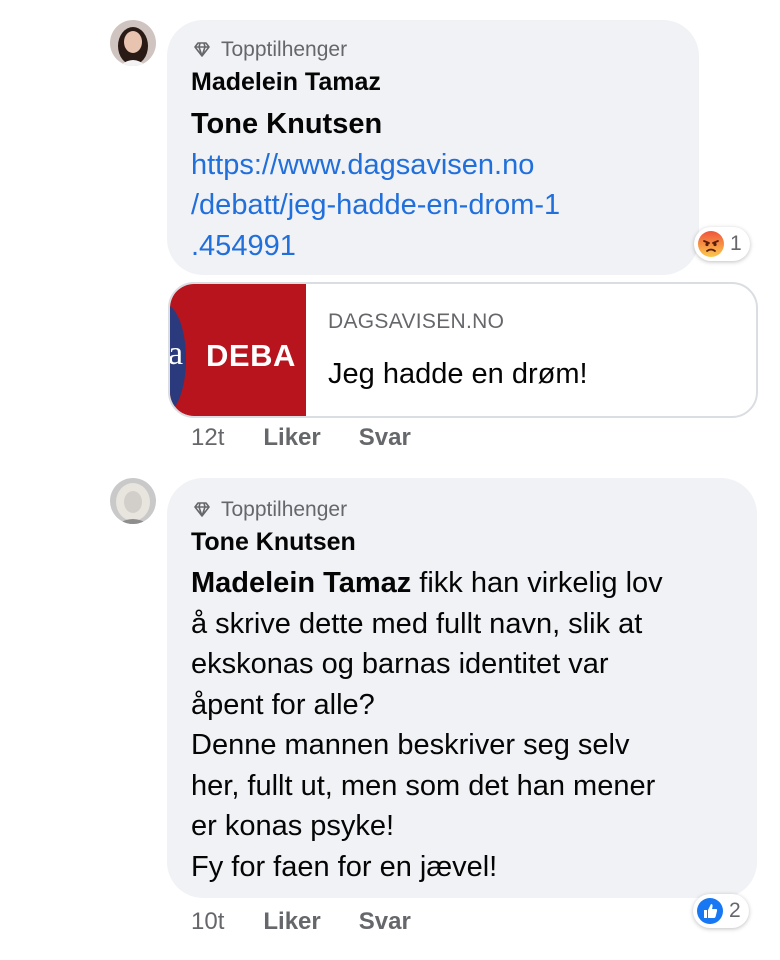 Image resolution: width=780 pixels, height=960 pixels. Describe the element at coordinates (251, 355) in the screenshot. I see `thumbnail-text: DEBA` at that location.